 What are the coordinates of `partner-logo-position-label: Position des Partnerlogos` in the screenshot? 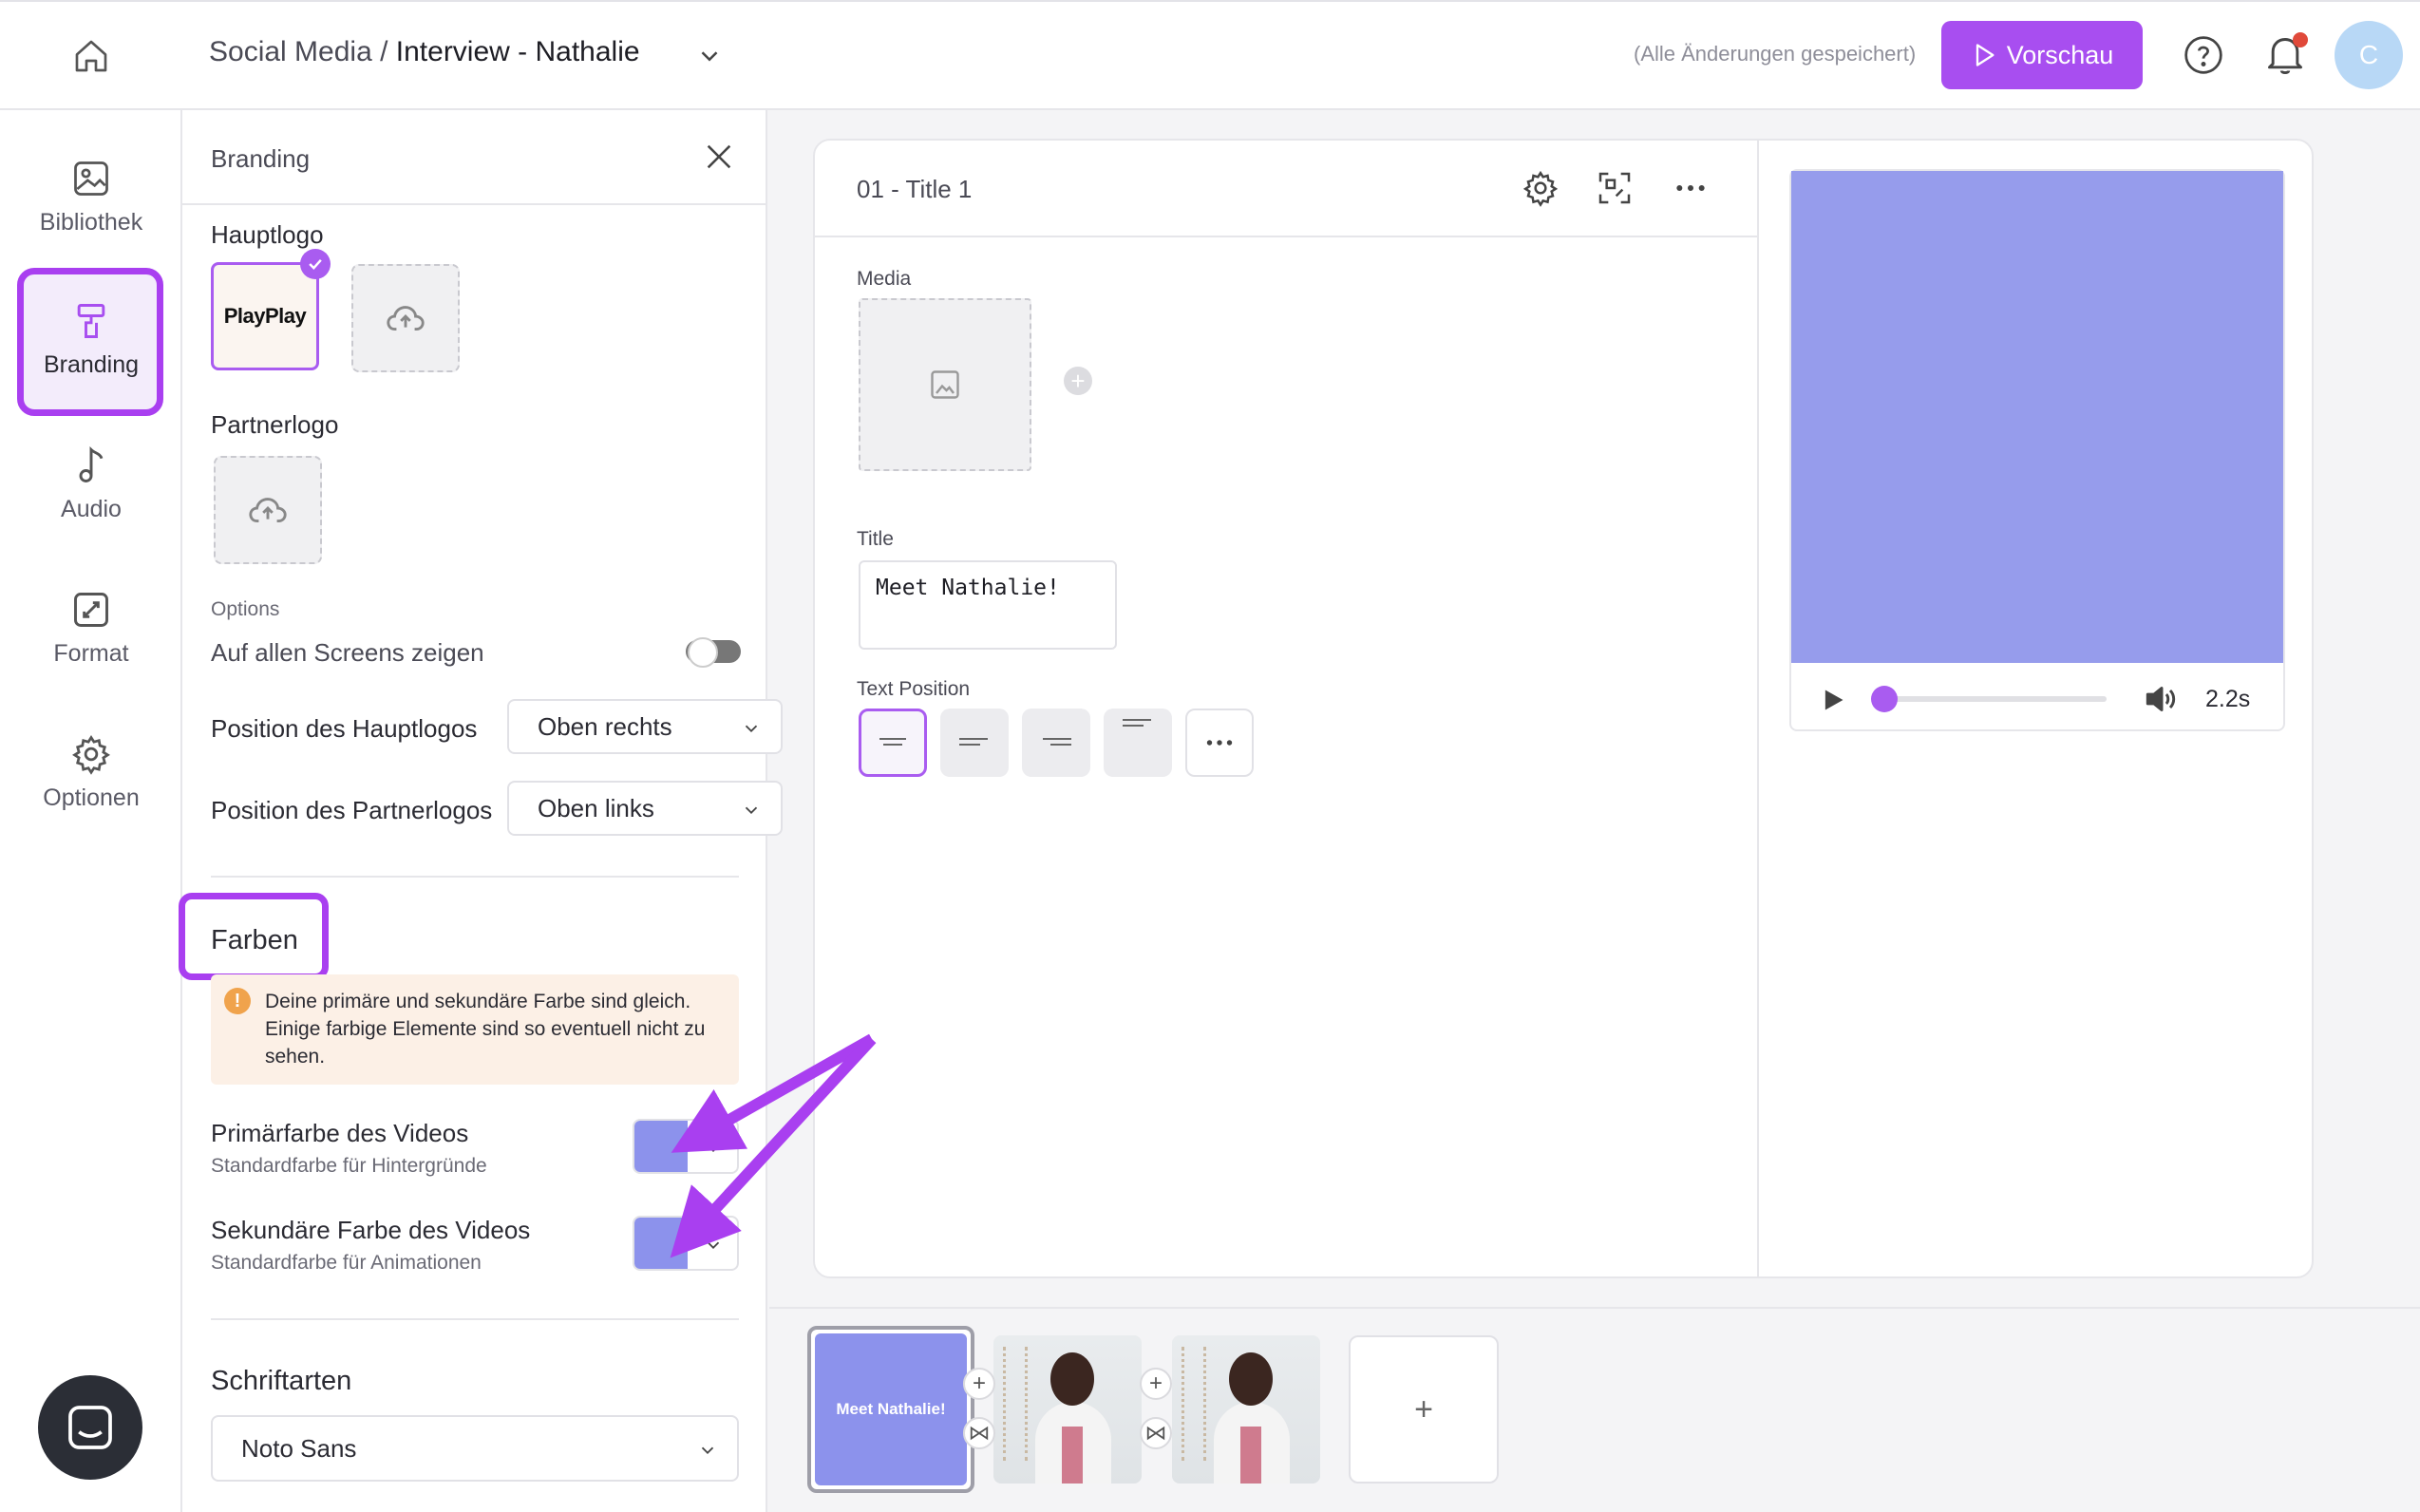 It's located at (352, 810).